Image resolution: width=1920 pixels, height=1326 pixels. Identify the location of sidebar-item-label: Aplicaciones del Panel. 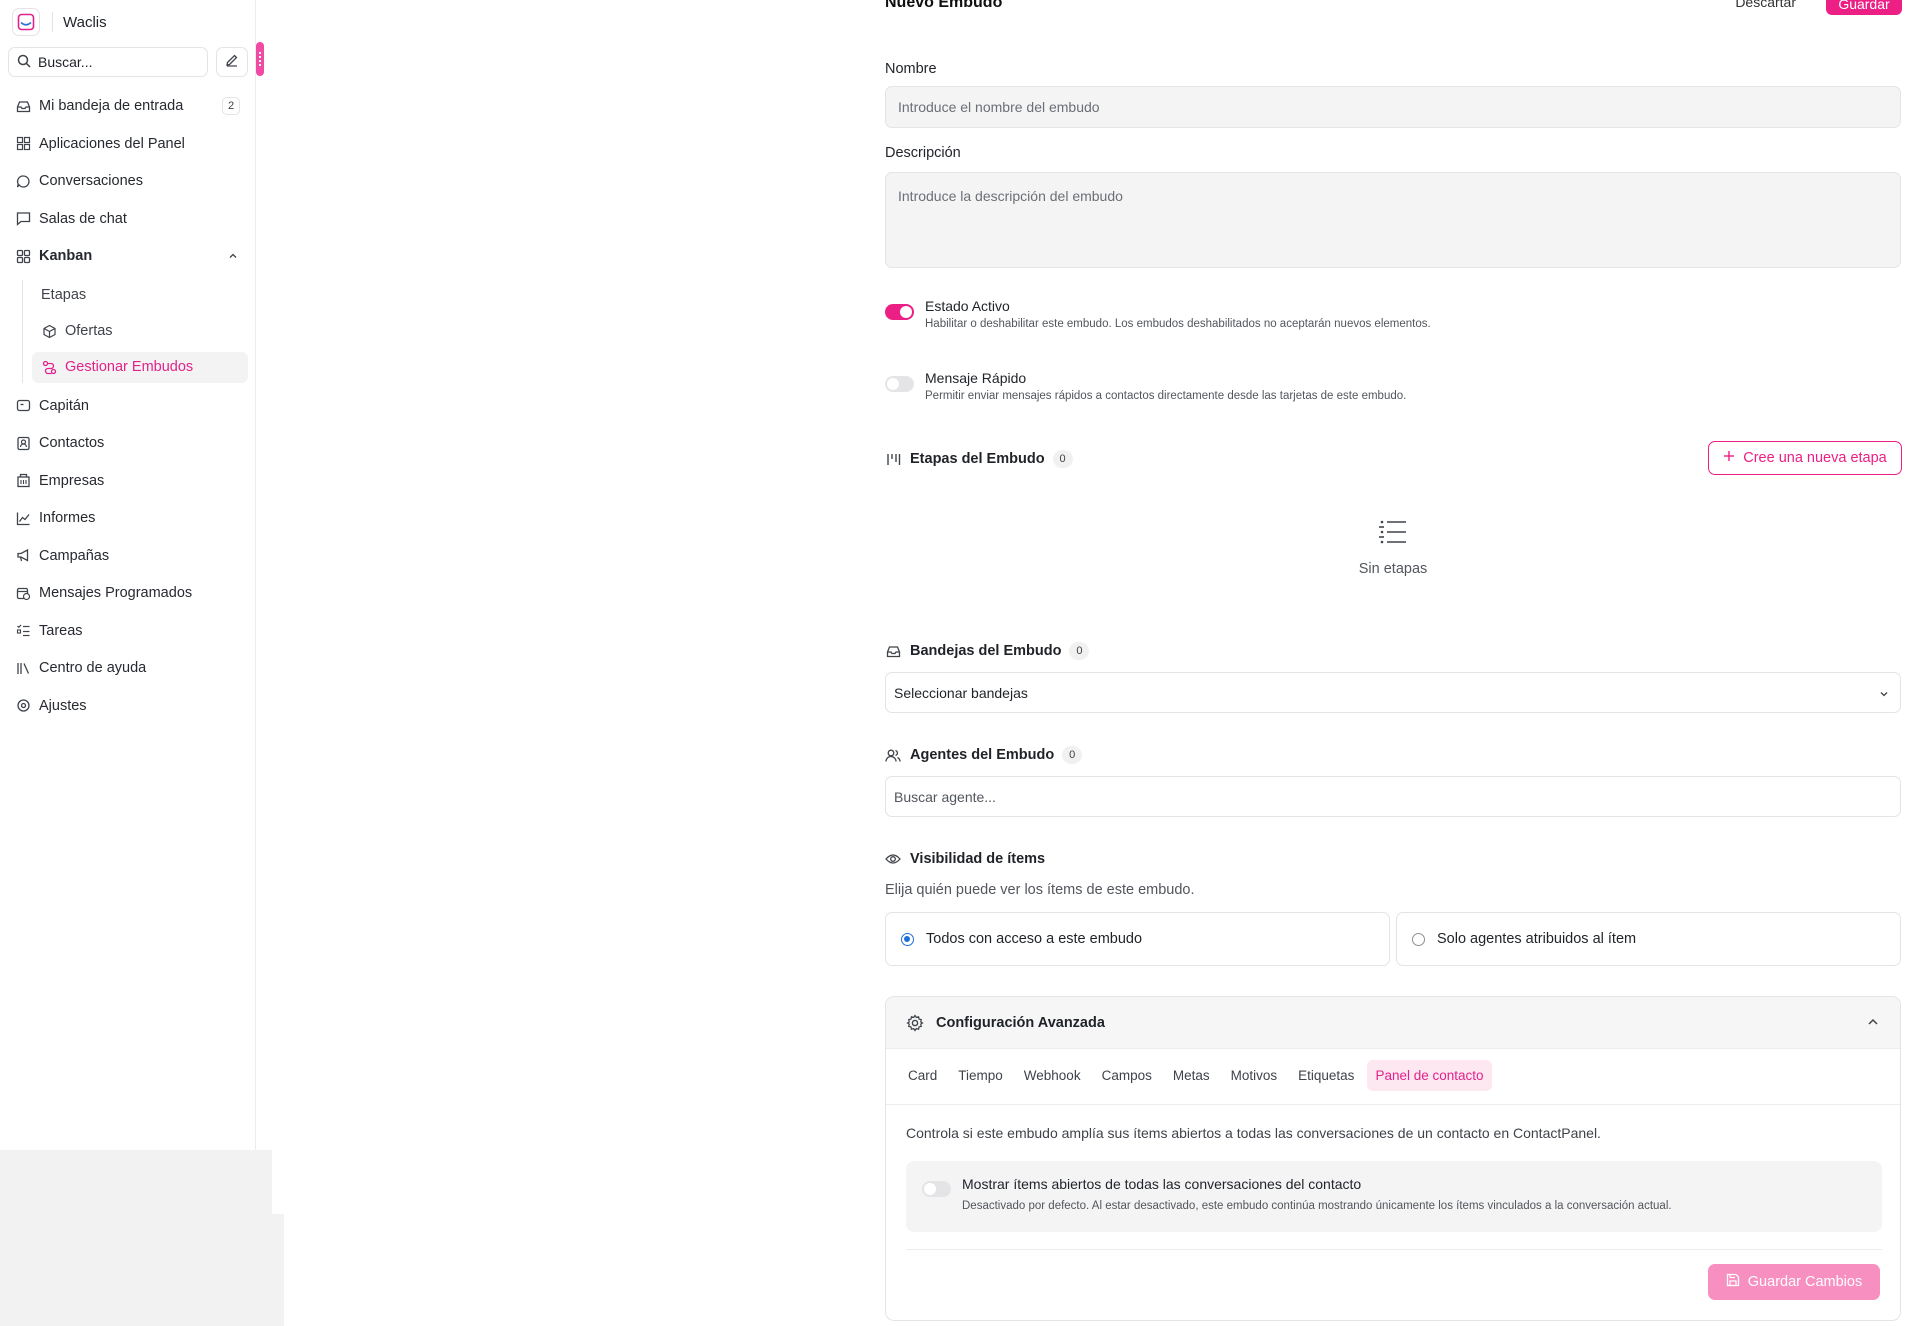
(112, 143).